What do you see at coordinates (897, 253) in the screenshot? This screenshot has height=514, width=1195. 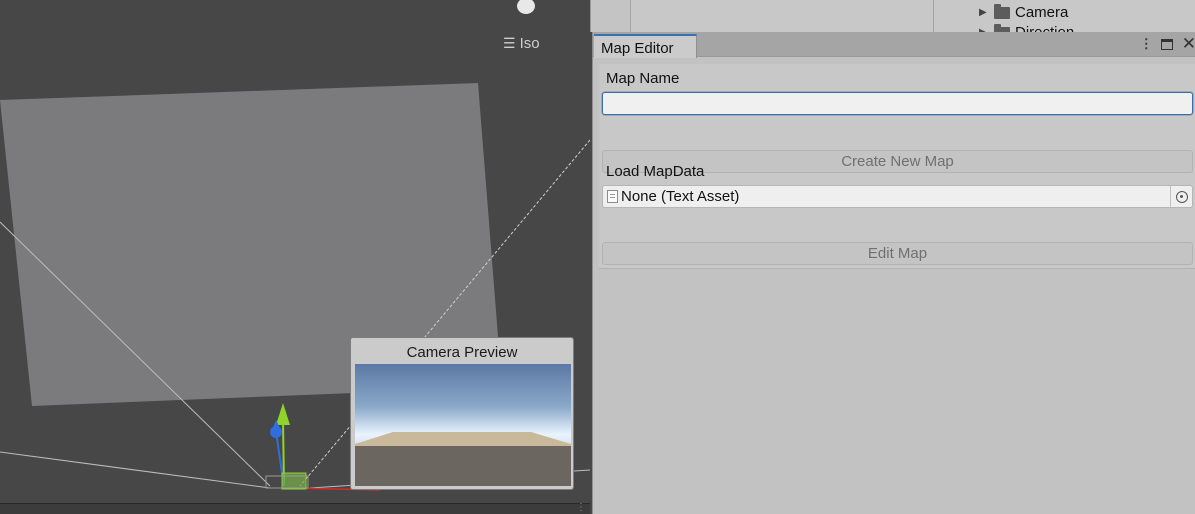 I see `edit-map-button: Edit Map` at bounding box center [897, 253].